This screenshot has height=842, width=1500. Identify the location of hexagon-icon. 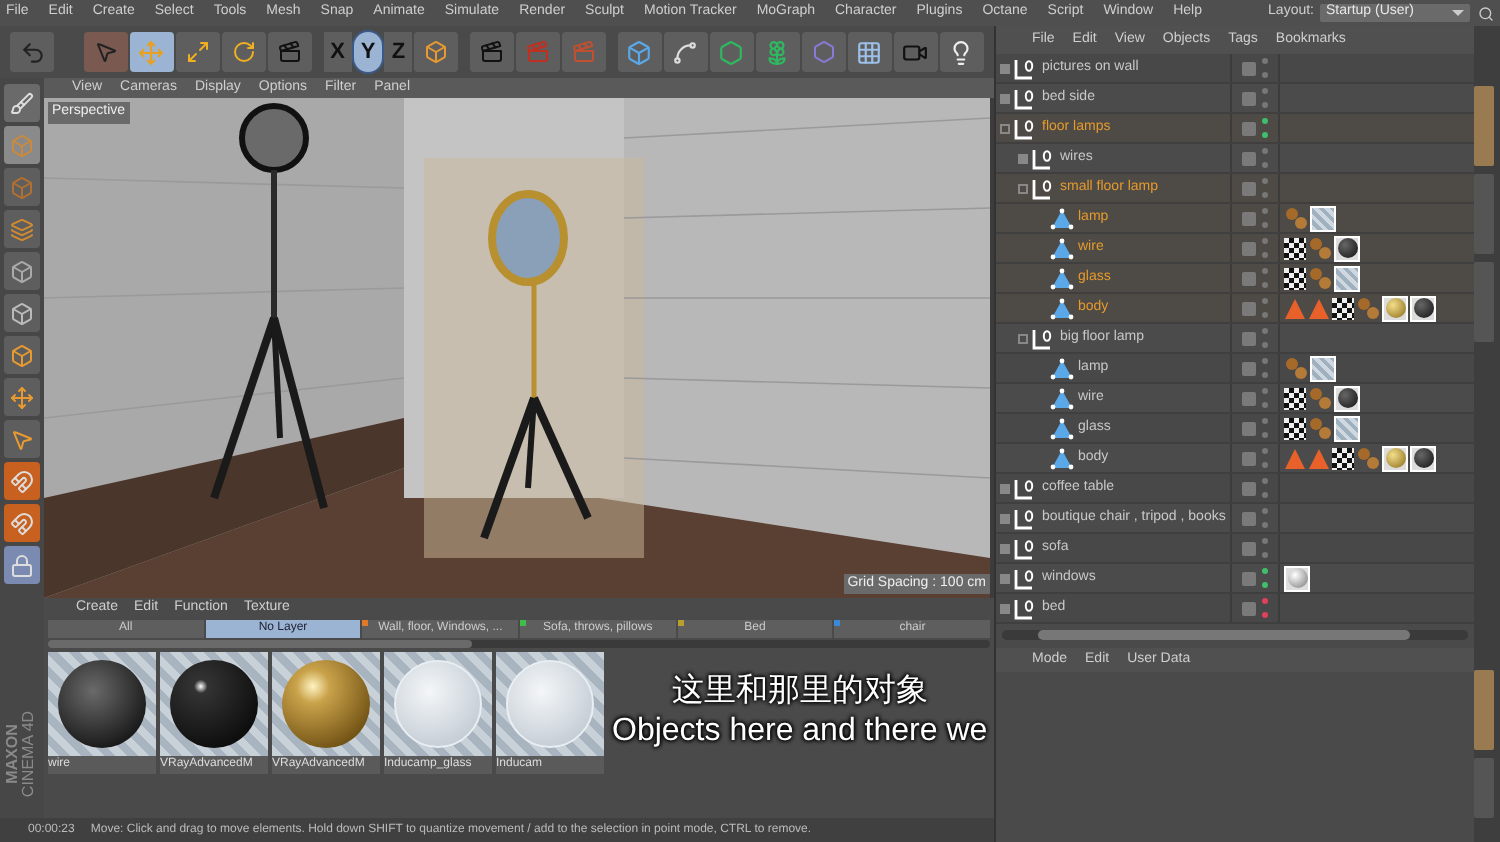
(731, 52).